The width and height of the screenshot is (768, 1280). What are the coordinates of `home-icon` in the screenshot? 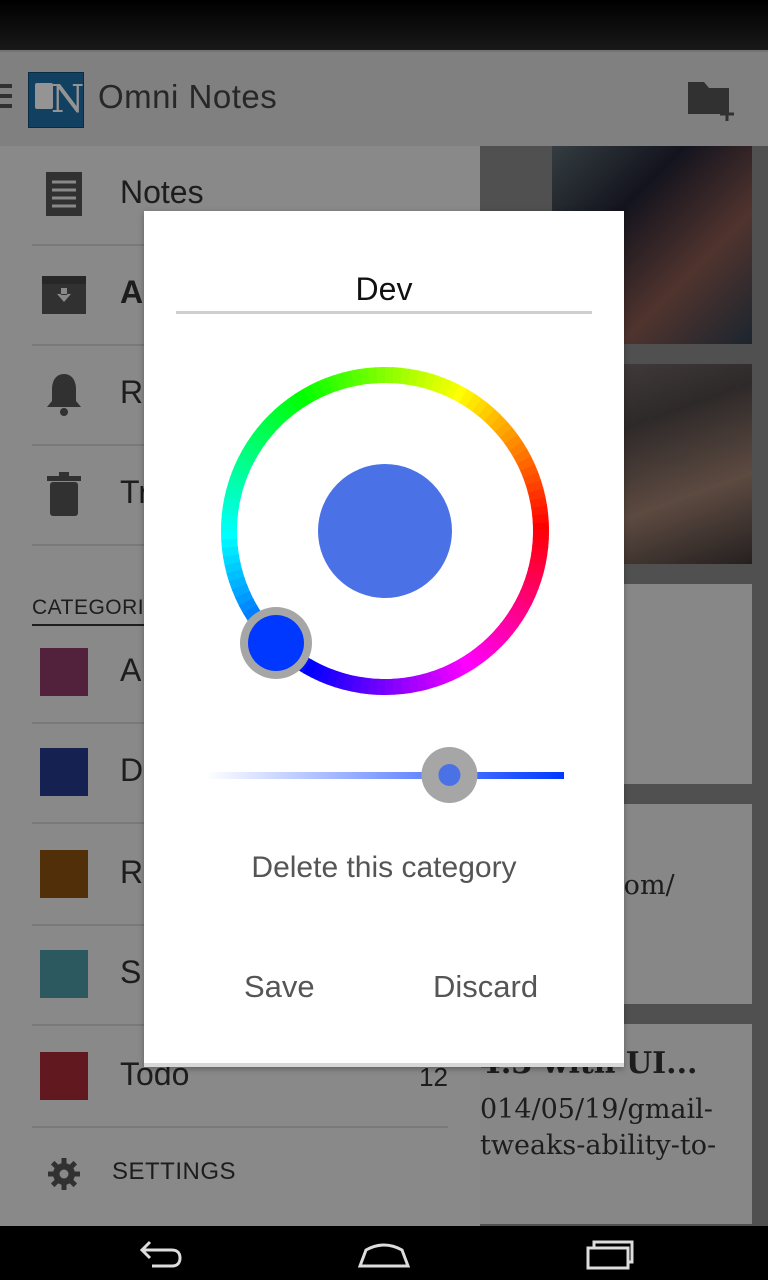 It's located at (384, 1254).